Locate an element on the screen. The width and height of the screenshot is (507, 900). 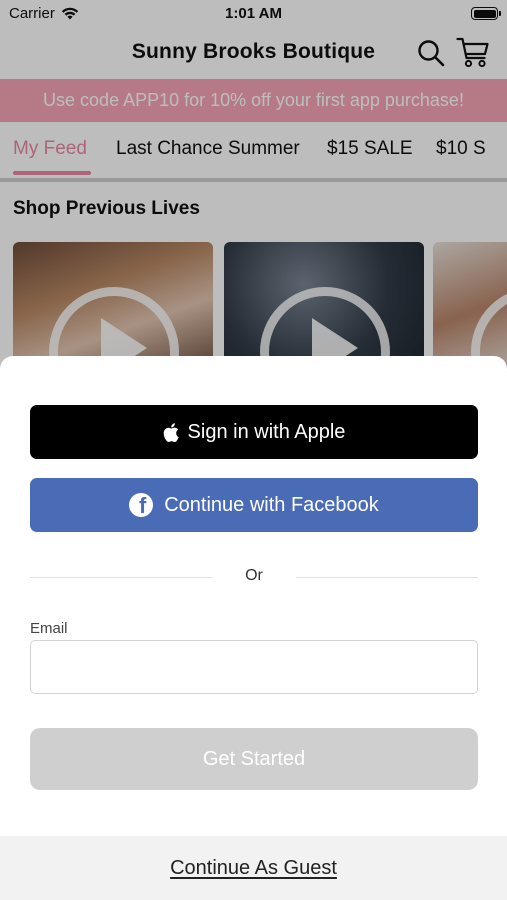
apple-logo-icon is located at coordinates (171, 432).